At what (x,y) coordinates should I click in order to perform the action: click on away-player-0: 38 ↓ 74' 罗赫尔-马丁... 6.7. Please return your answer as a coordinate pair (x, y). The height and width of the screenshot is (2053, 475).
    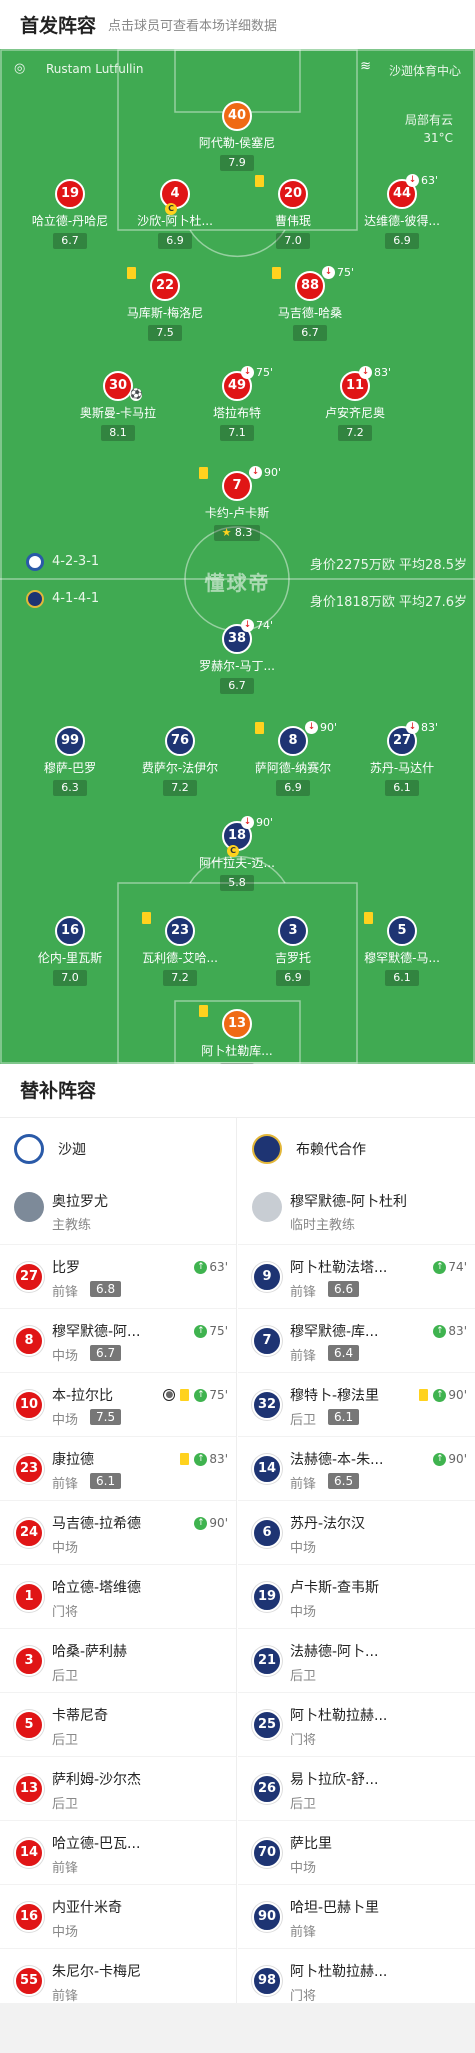
    Looking at the image, I should click on (237, 656).